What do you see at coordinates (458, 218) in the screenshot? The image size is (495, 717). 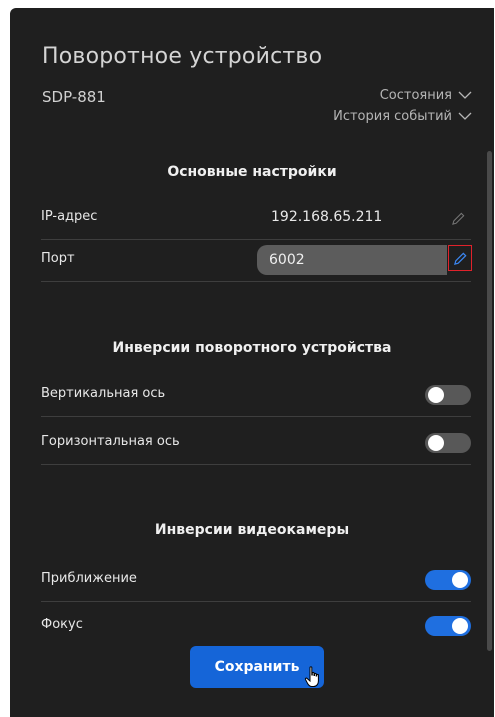 I see `edit-ip-pencil-icon` at bounding box center [458, 218].